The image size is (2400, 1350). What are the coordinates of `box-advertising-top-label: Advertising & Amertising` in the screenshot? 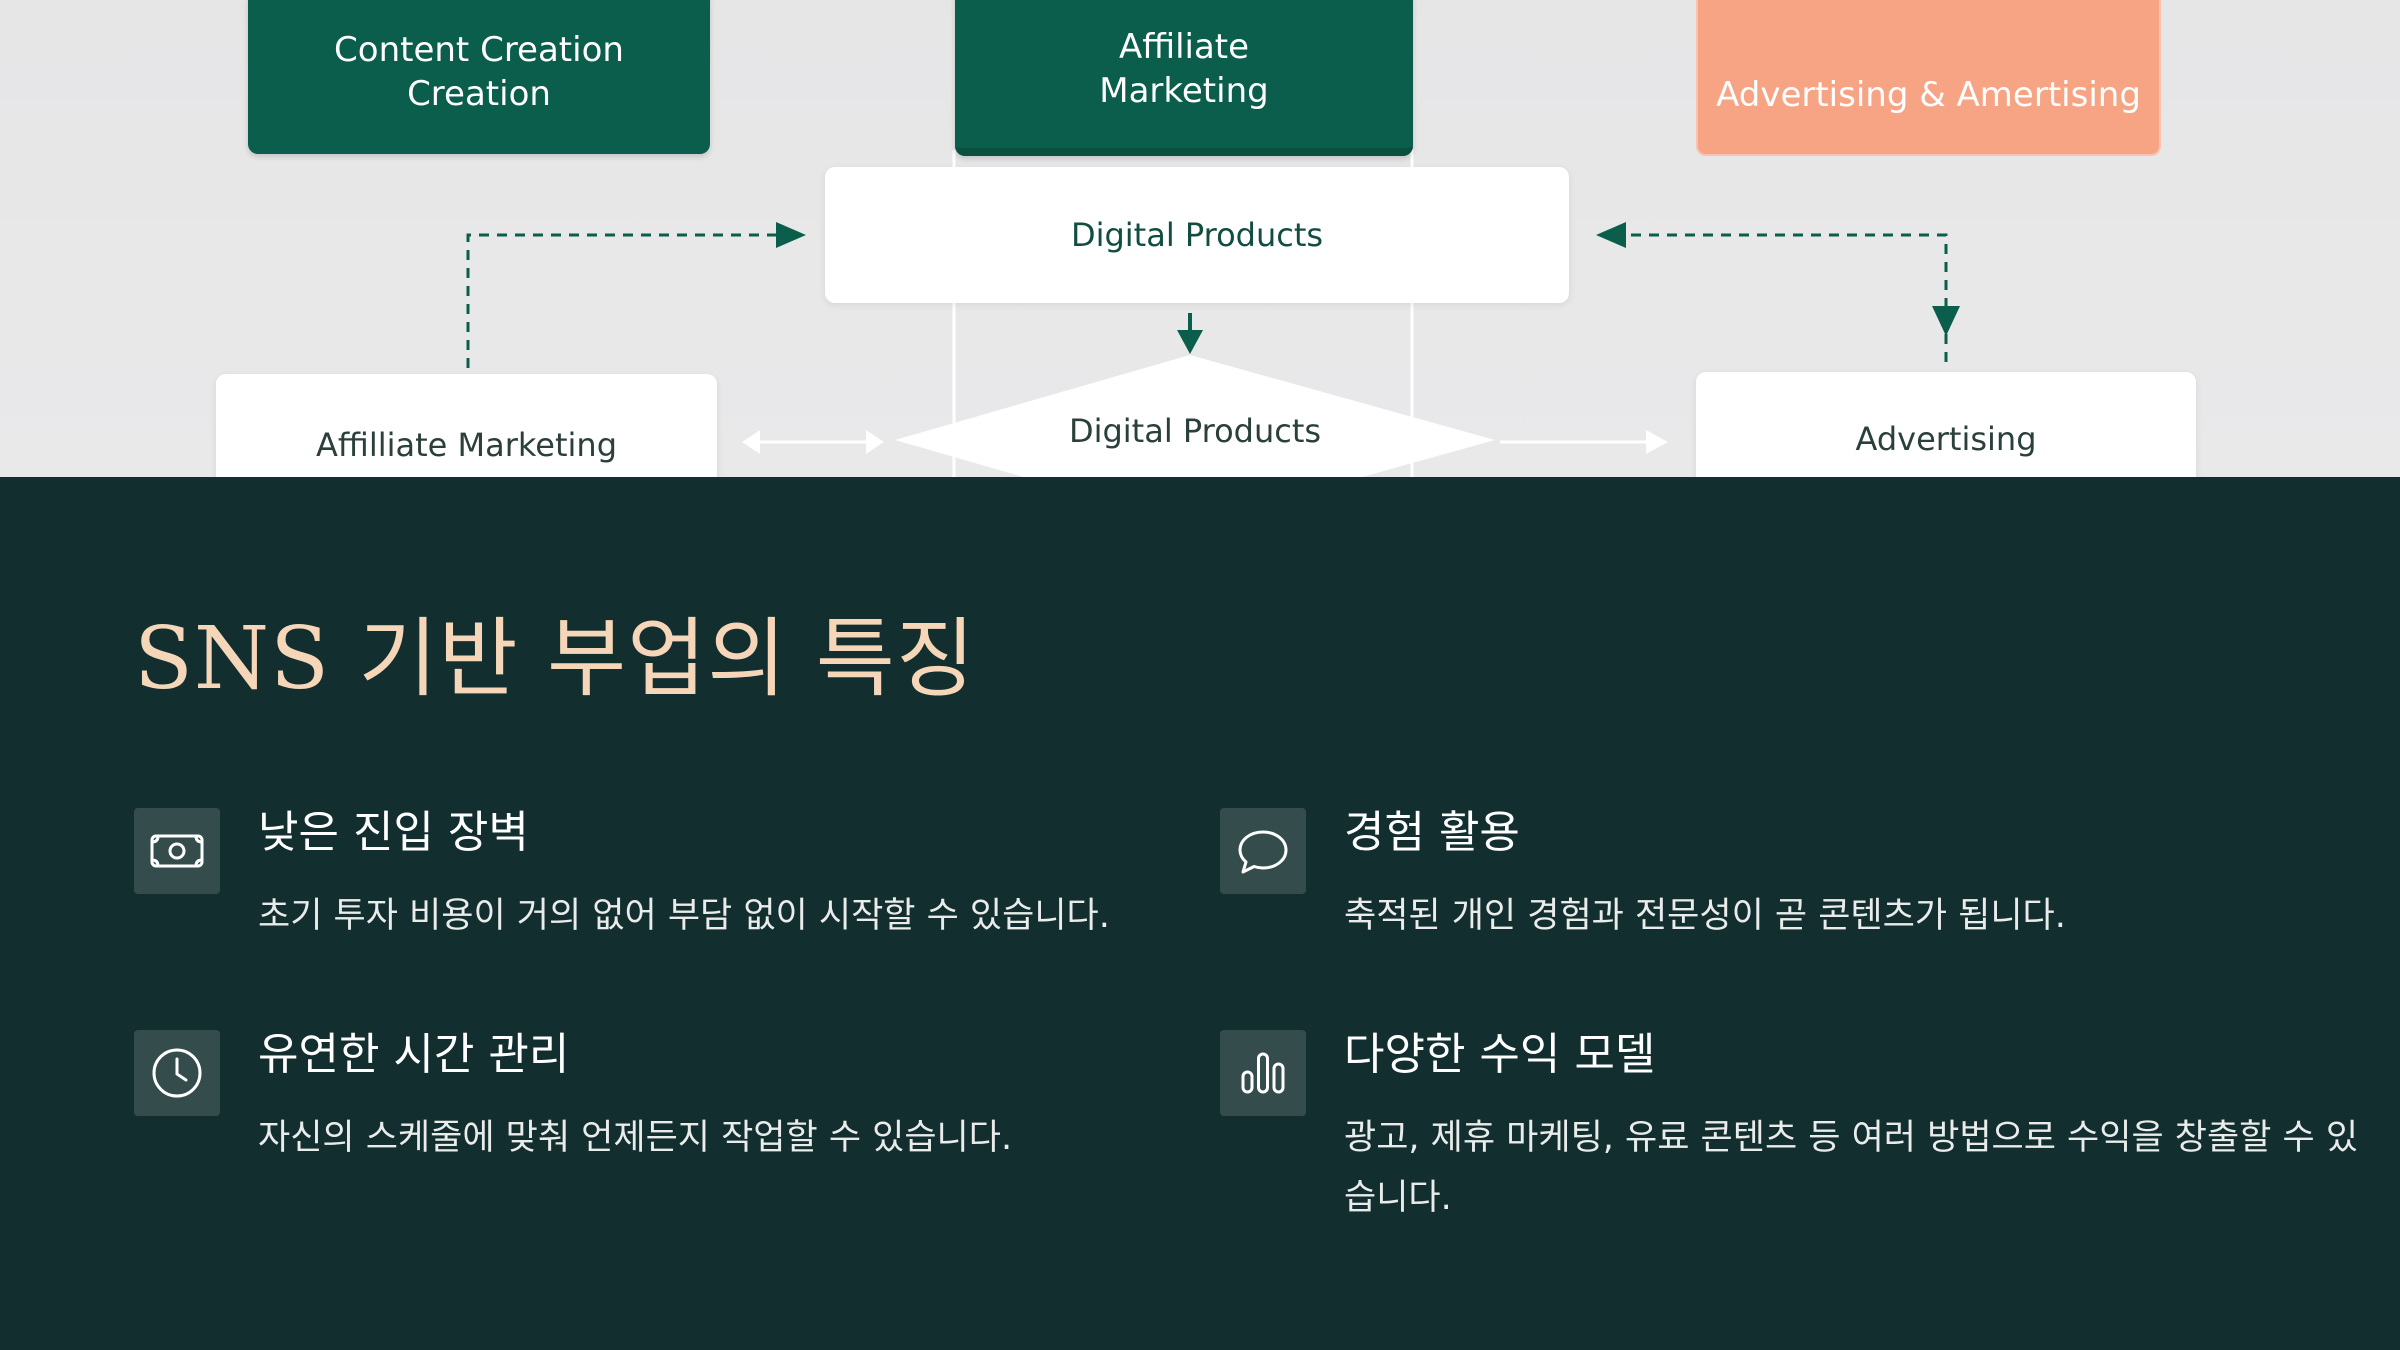 It's located at (1928, 95).